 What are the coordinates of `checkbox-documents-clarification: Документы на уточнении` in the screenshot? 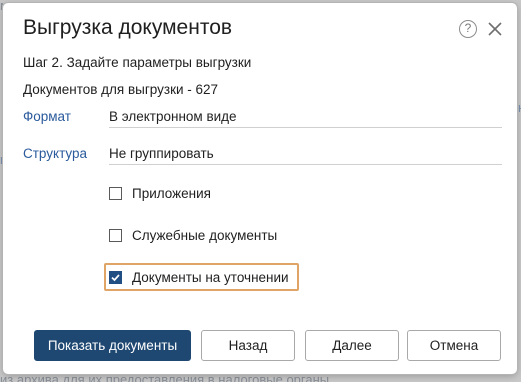 It's located at (199, 277).